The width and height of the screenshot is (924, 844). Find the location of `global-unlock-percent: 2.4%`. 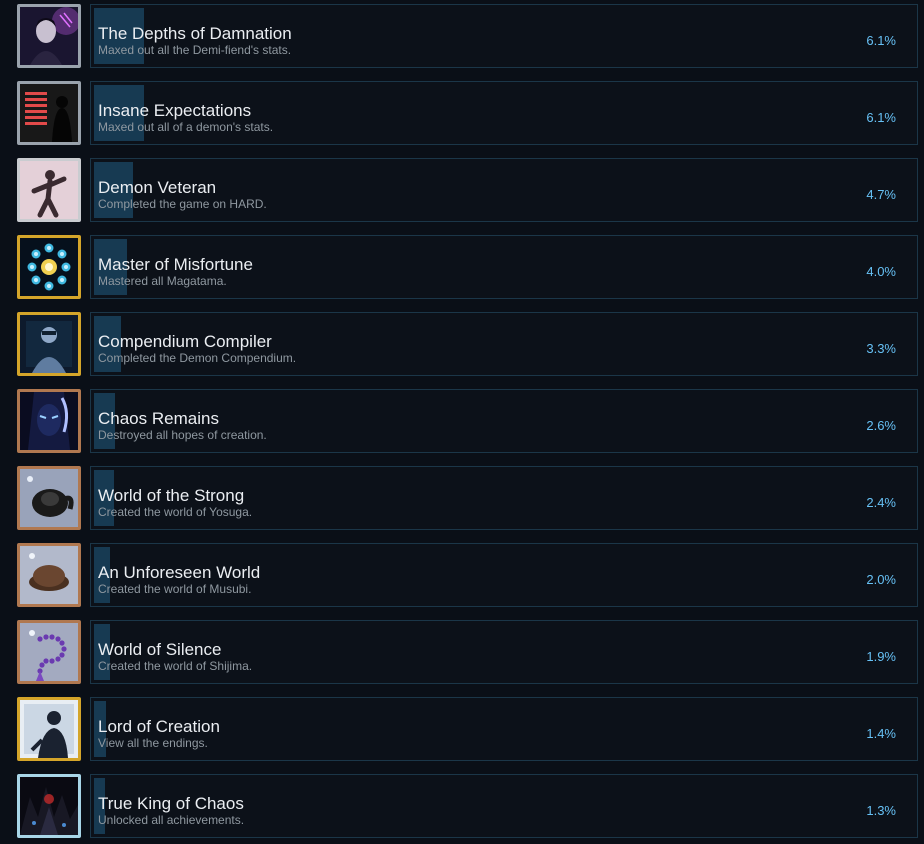

global-unlock-percent: 2.4% is located at coordinates (881, 502).